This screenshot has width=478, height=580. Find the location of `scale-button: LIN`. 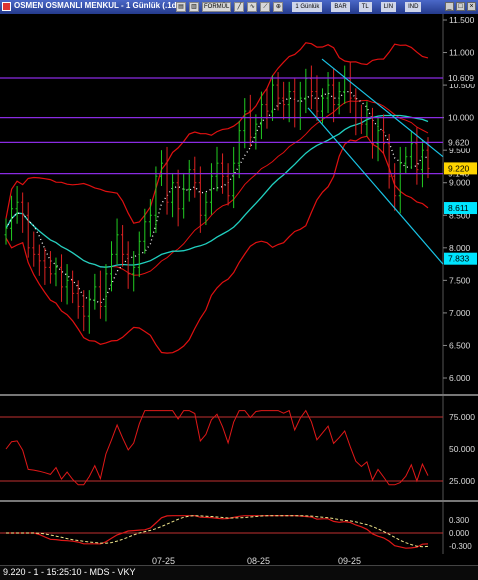

scale-button: LIN is located at coordinates (388, 7).